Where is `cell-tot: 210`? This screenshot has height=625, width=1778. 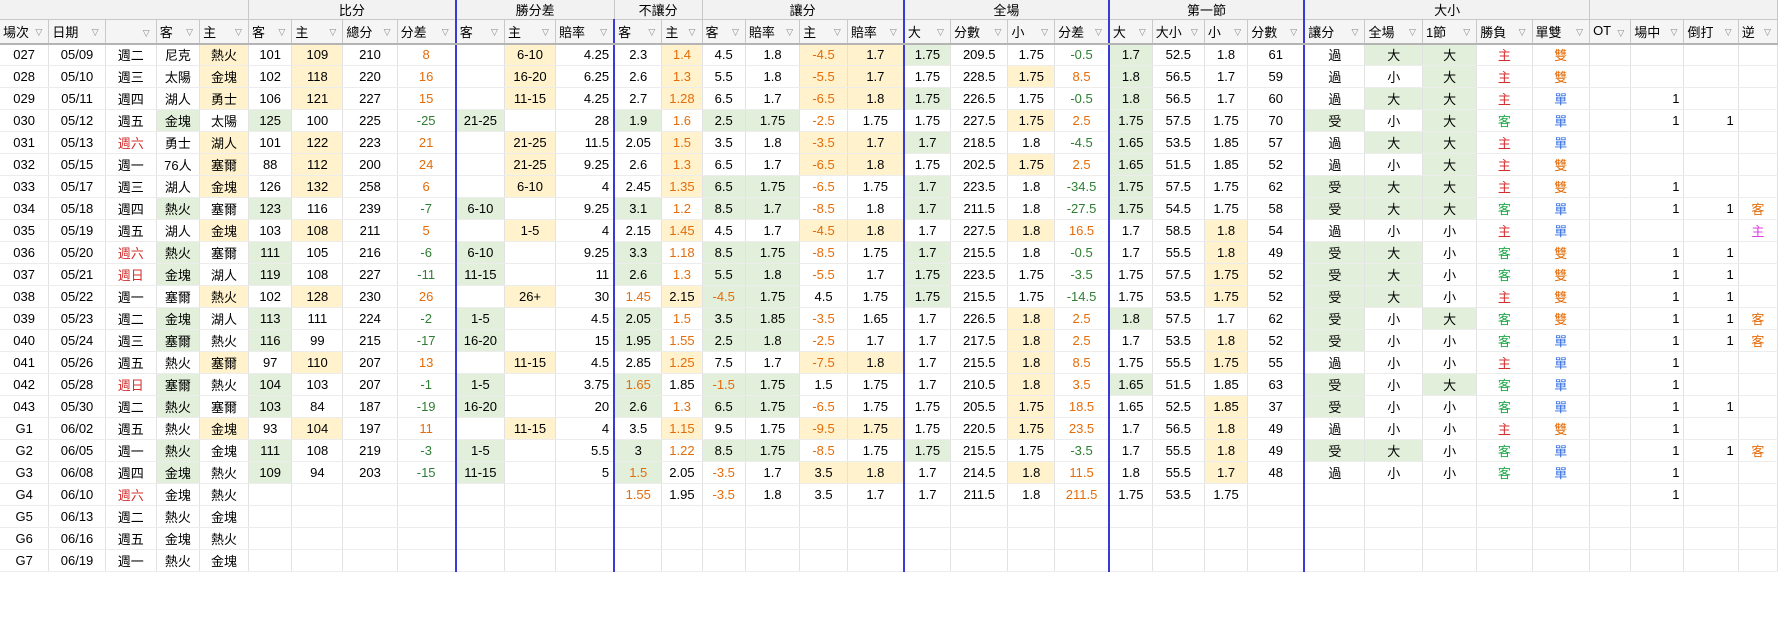 cell-tot: 210 is located at coordinates (370, 54).